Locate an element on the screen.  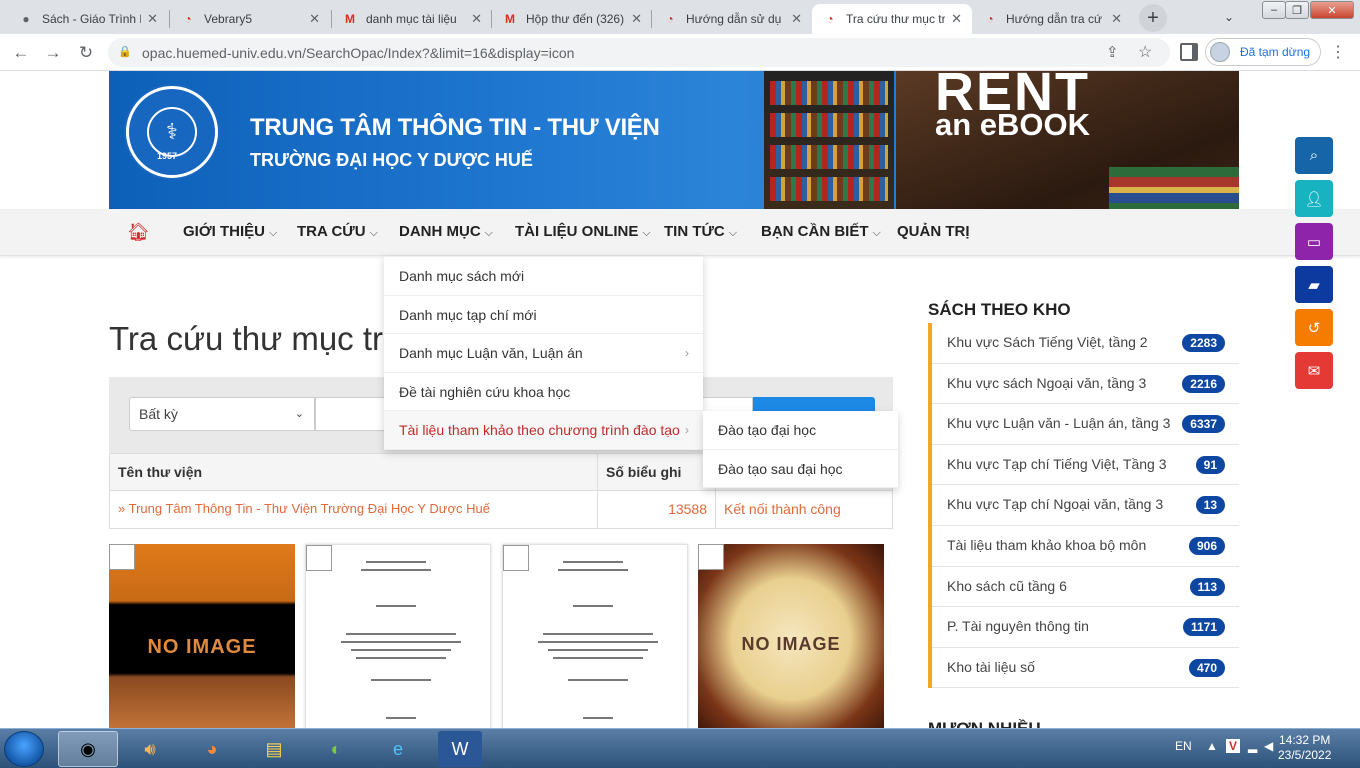
tray-arrow-icon: ▲ is located at coordinates (1212, 746).